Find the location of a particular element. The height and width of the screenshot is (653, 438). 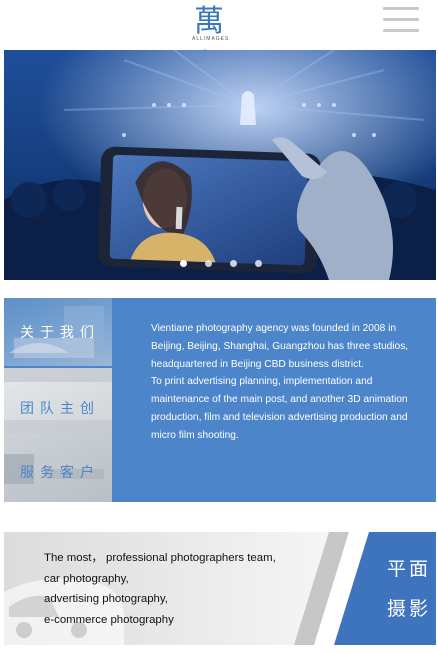

tab-clients: 服务客户 is located at coordinates (58, 468).